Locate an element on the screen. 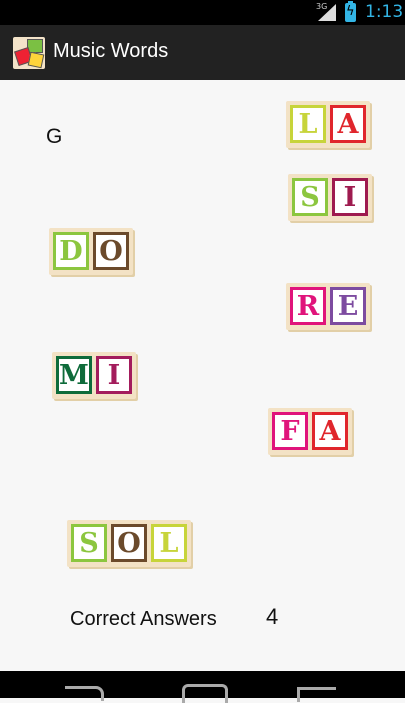  letter-block: M is located at coordinates (74, 375).